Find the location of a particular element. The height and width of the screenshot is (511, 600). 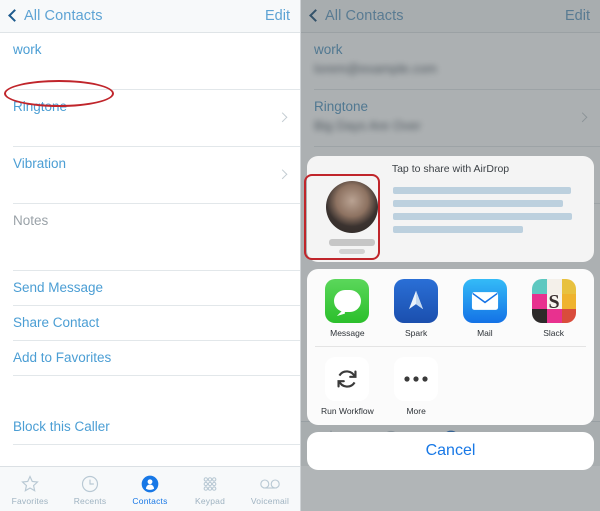

back-button: All Contacts is located at coordinates (55, 16).